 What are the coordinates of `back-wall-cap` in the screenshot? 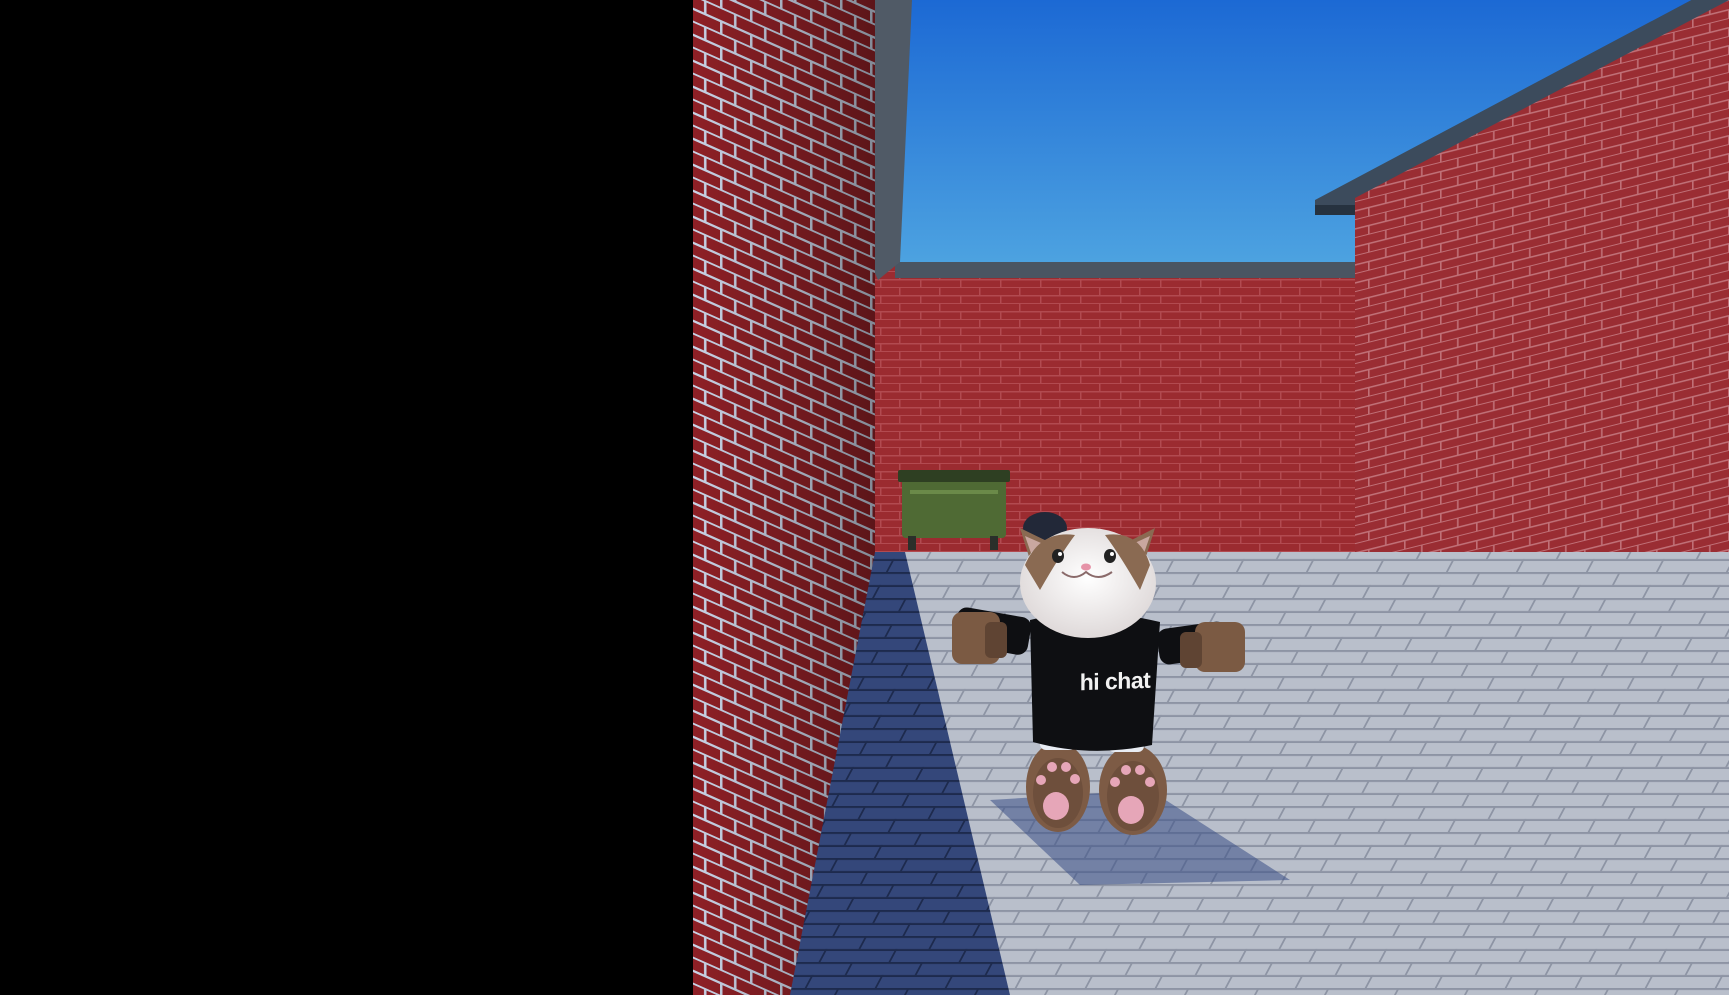 It's located at (1127, 270).